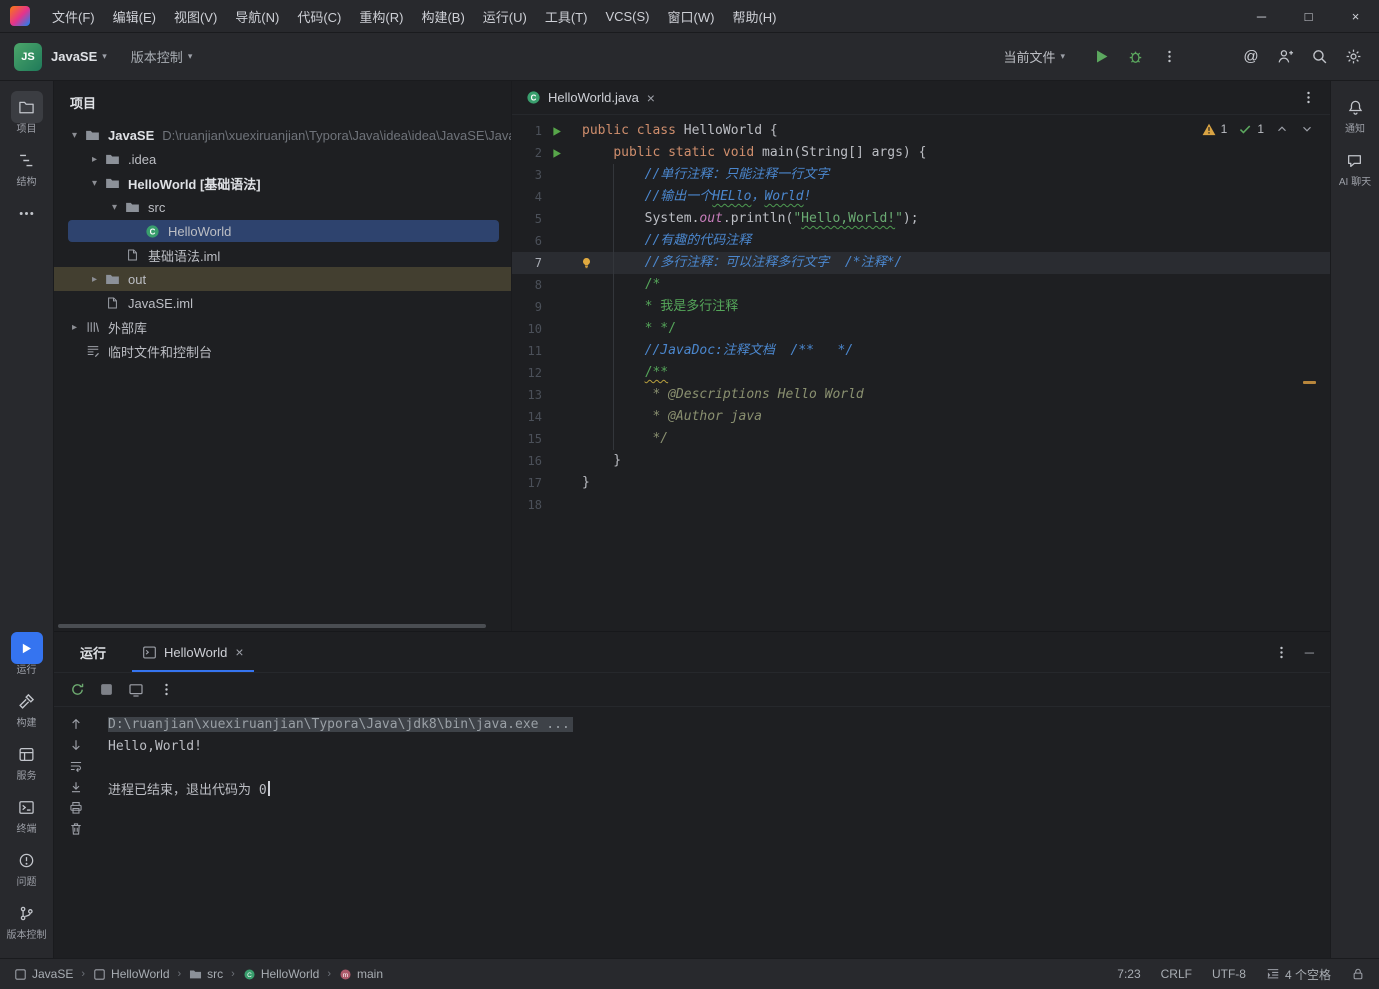 This screenshot has width=1379, height=989. I want to click on hide-panel-button: ─, so click(1309, 652).